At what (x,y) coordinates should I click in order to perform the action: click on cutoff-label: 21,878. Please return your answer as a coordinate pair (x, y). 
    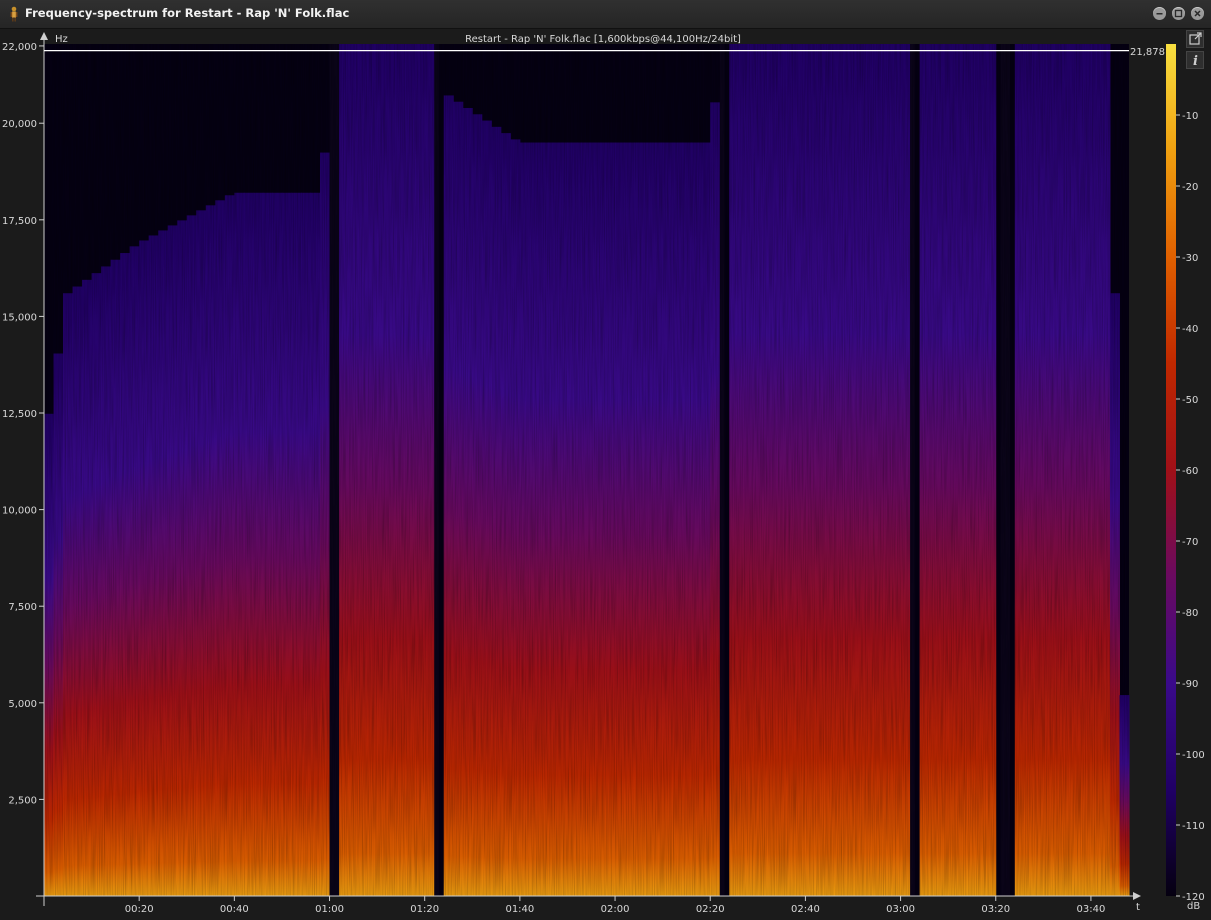
    Looking at the image, I should click on (1147, 52).